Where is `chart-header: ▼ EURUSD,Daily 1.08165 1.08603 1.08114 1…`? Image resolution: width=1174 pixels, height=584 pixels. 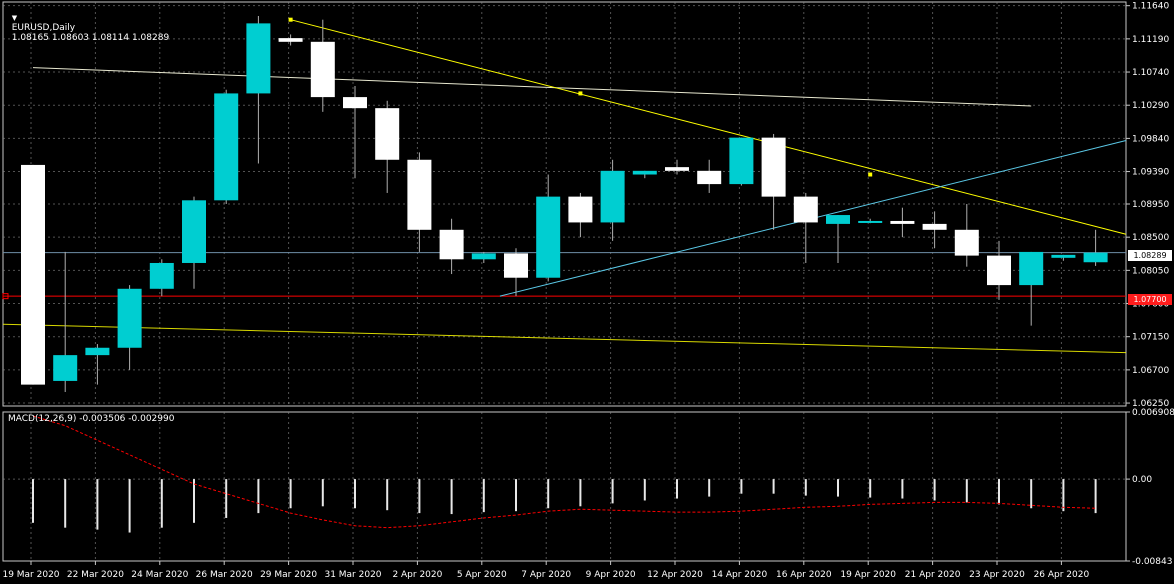
chart-header: ▼ EURUSD,Daily 1.08165 1.08603 1.08114 1… is located at coordinates (87, 23).